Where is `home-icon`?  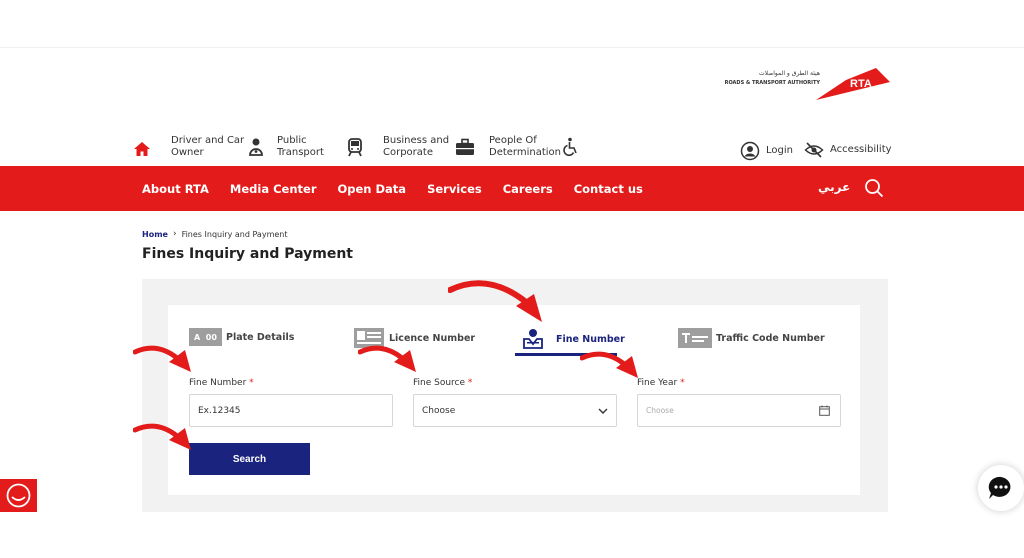
home-icon is located at coordinates (142, 149).